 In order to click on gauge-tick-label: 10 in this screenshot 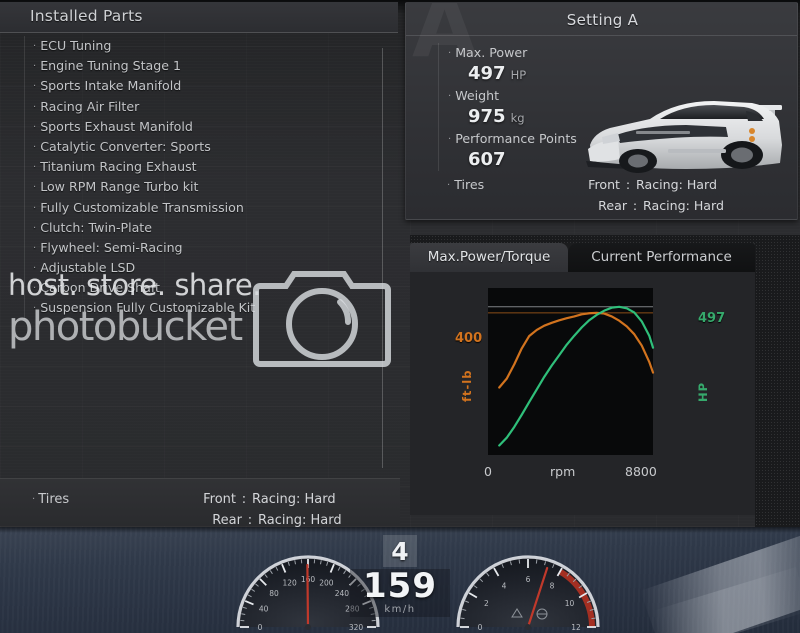, I will do `click(570, 603)`.